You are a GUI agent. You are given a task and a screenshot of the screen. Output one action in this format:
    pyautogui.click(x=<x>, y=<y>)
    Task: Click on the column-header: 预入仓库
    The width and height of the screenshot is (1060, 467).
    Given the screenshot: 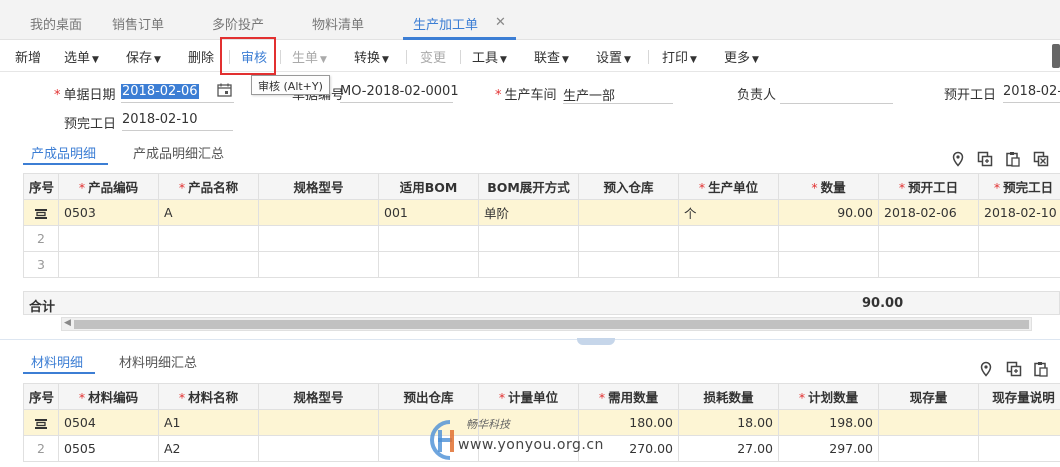 What is the action you would take?
    pyautogui.click(x=628, y=186)
    